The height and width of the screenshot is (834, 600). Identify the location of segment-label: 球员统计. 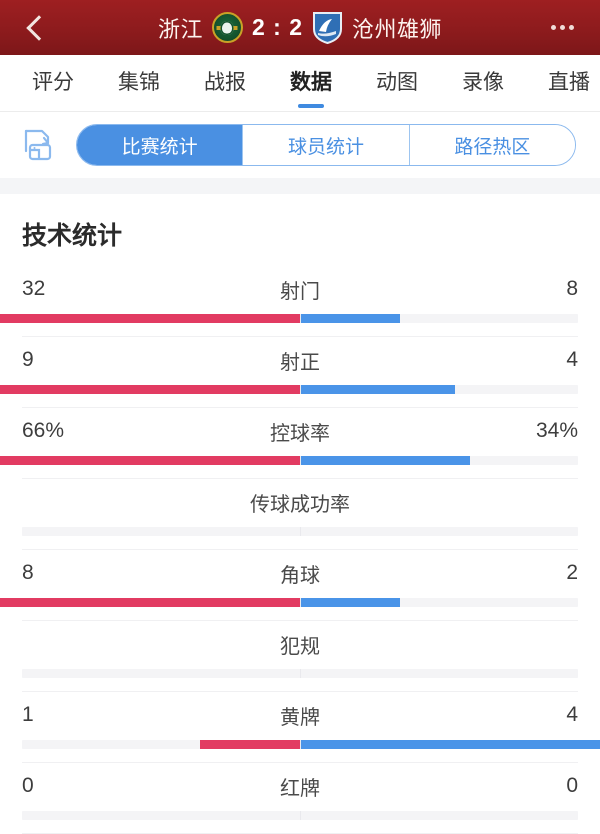
(325, 147).